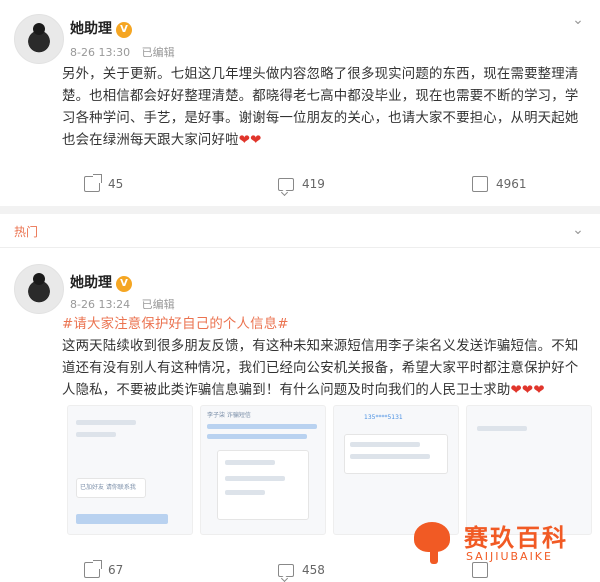 The width and height of the screenshot is (600, 582). What do you see at coordinates (250, 140) in the screenshot?
I see `heart-emoji: ❤❤` at bounding box center [250, 140].